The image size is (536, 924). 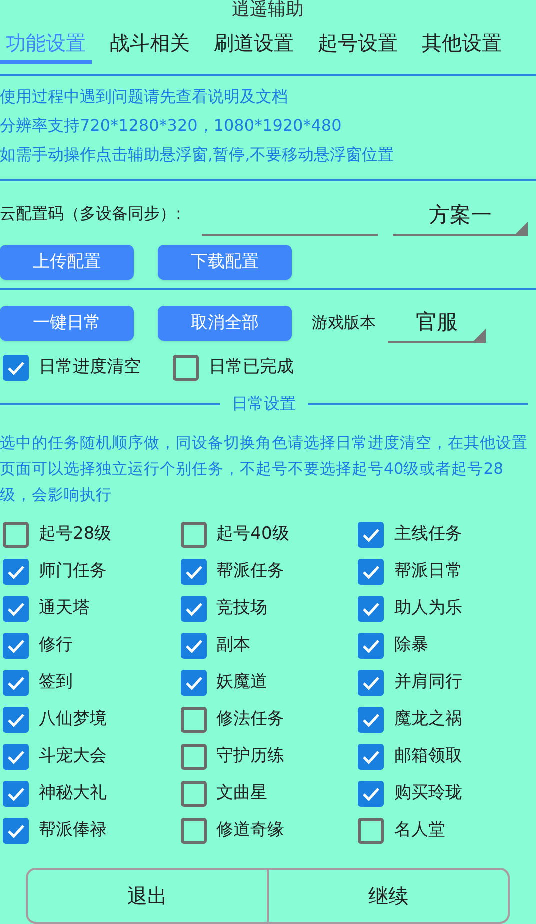 I want to click on footer-button: 继续, so click(x=387, y=896).